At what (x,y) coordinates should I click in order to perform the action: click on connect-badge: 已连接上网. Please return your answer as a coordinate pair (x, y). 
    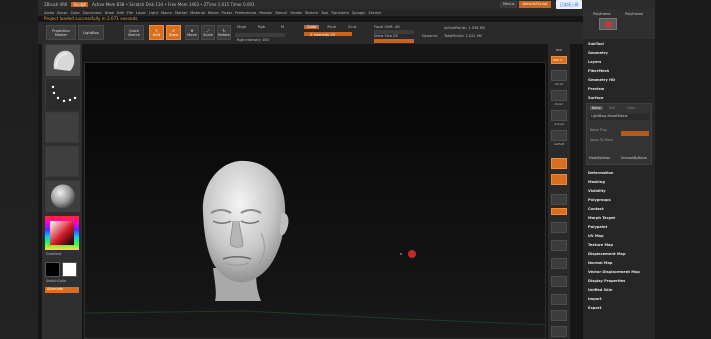
    Looking at the image, I should click on (569, 4).